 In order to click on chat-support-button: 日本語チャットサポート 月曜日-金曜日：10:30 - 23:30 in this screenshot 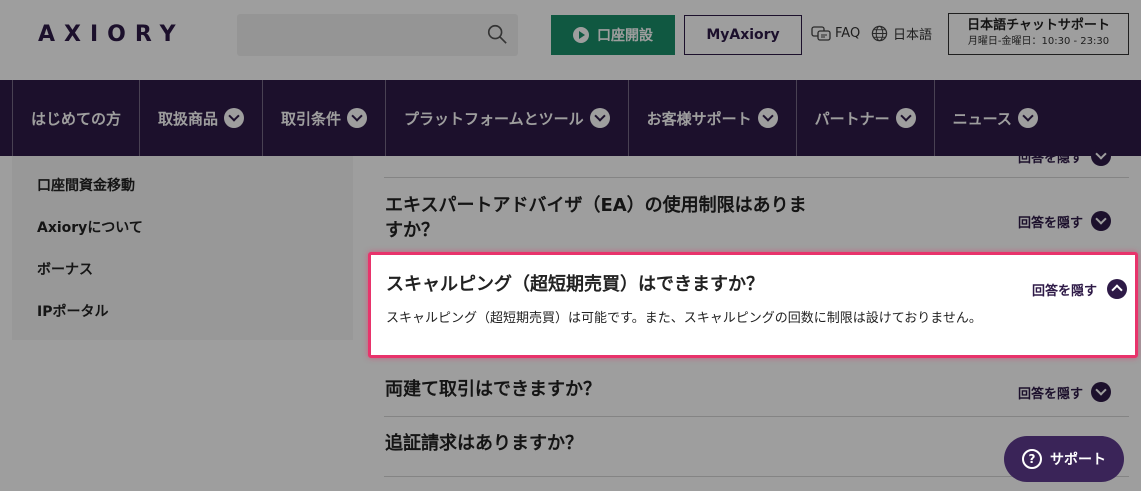, I will do `click(1038, 34)`.